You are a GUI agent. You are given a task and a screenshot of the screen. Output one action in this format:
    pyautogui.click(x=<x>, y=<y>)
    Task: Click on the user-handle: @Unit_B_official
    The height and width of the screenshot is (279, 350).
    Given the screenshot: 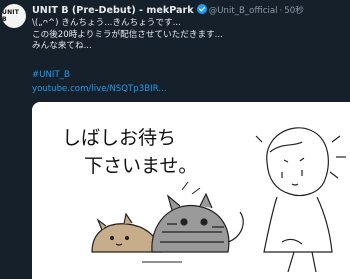 What is the action you would take?
    pyautogui.click(x=243, y=11)
    